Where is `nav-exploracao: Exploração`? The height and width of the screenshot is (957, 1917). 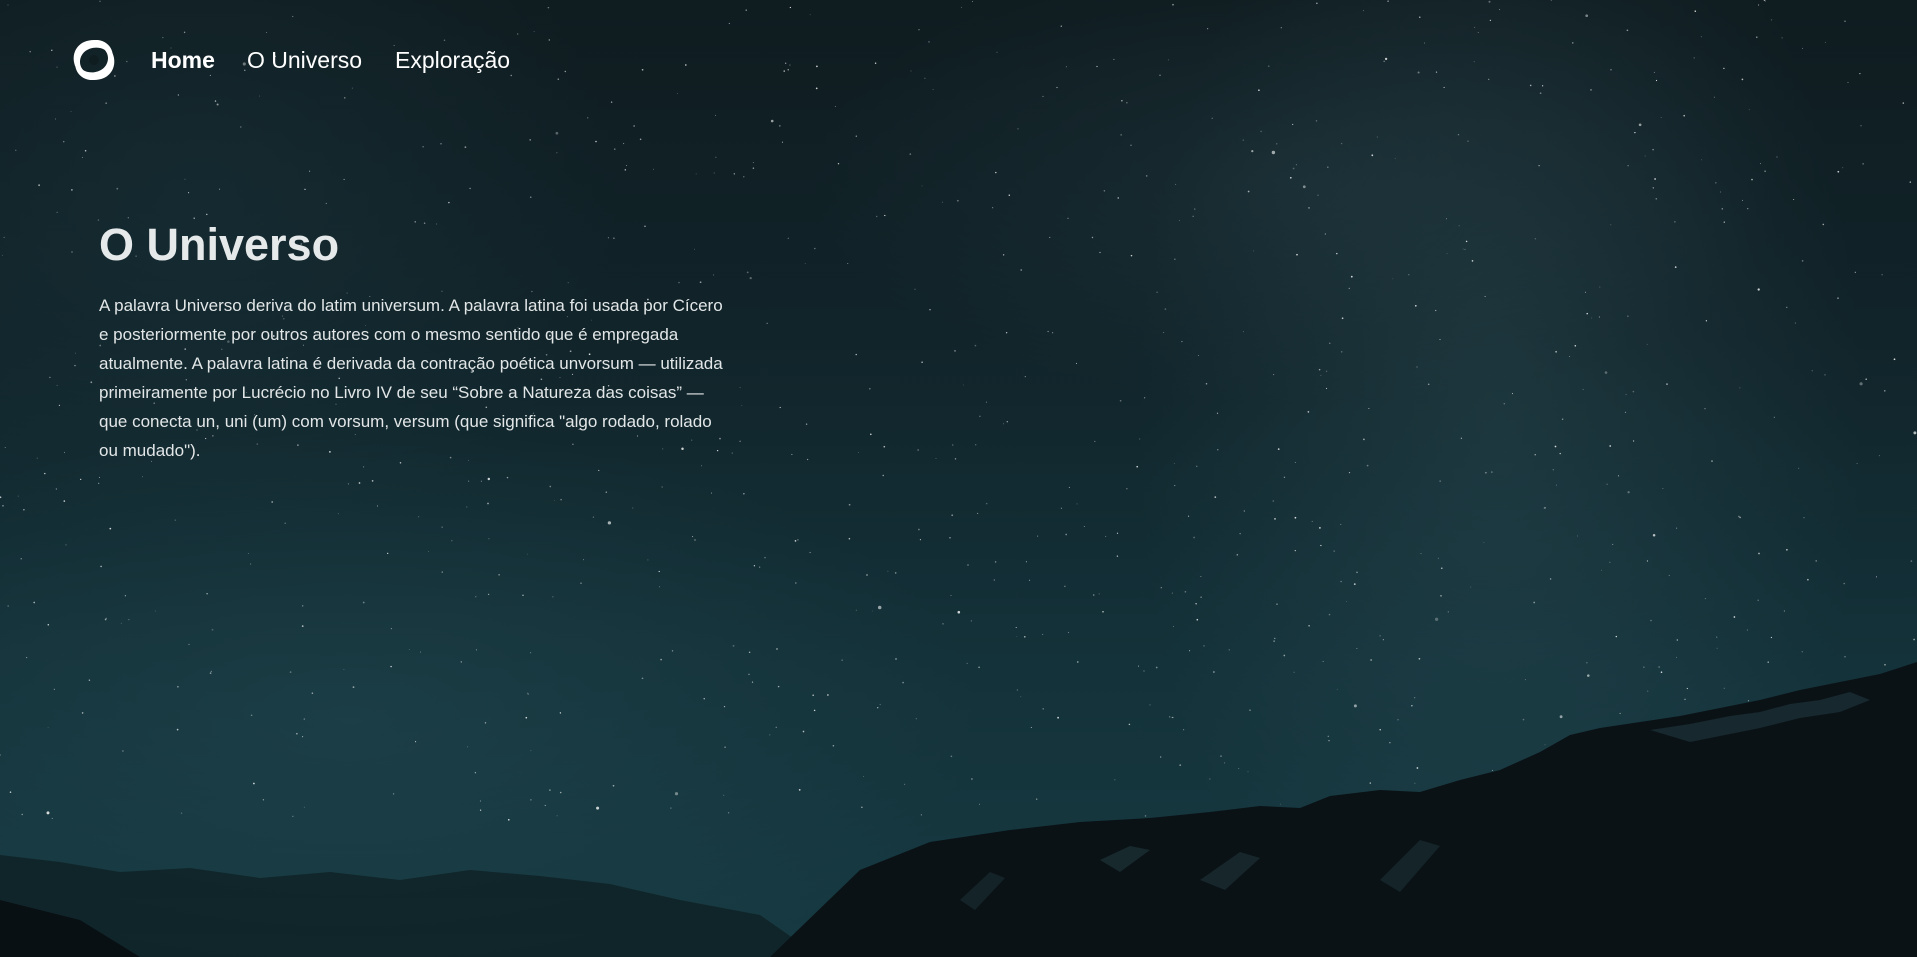
nav-exploracao: Exploração is located at coordinates (452, 60).